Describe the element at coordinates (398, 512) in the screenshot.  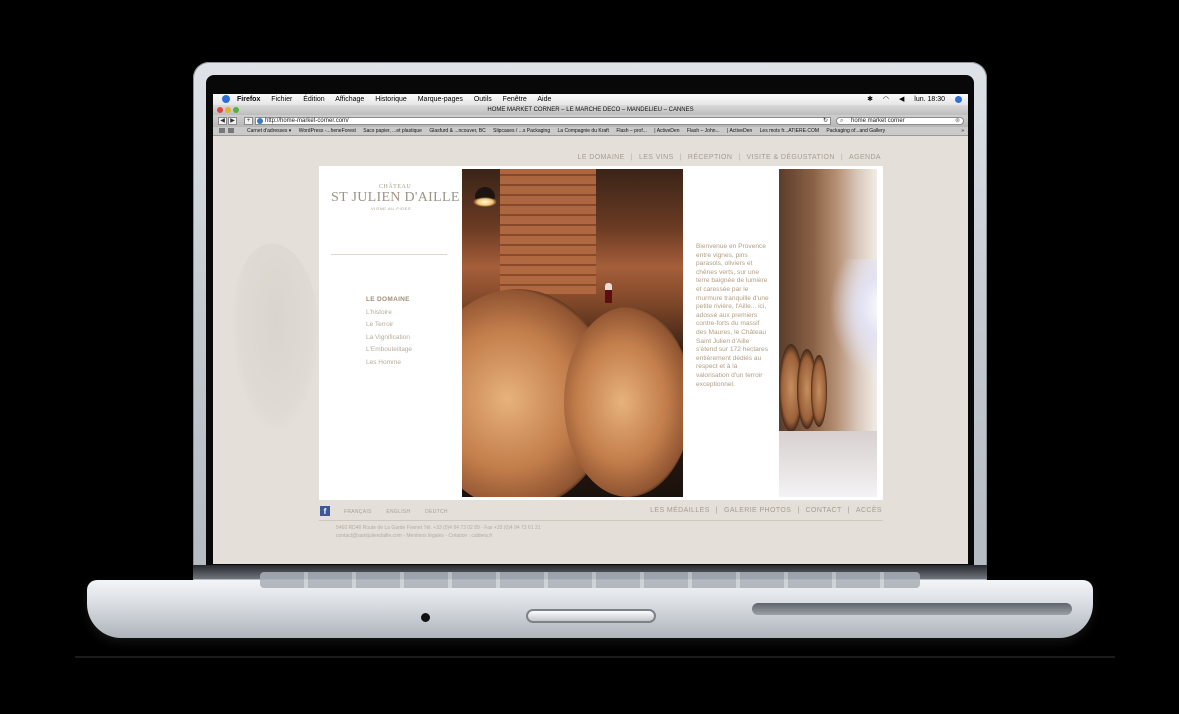
I see `lang-english: ENGLISH` at that location.